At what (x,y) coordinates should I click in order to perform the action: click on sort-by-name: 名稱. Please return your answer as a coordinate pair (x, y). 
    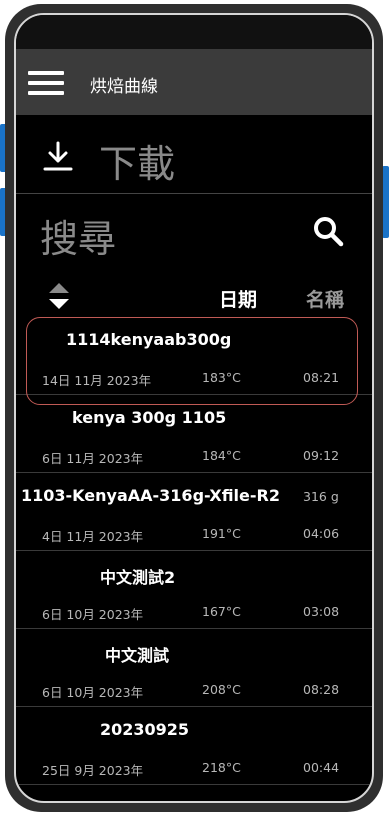
    Looking at the image, I should click on (325, 298).